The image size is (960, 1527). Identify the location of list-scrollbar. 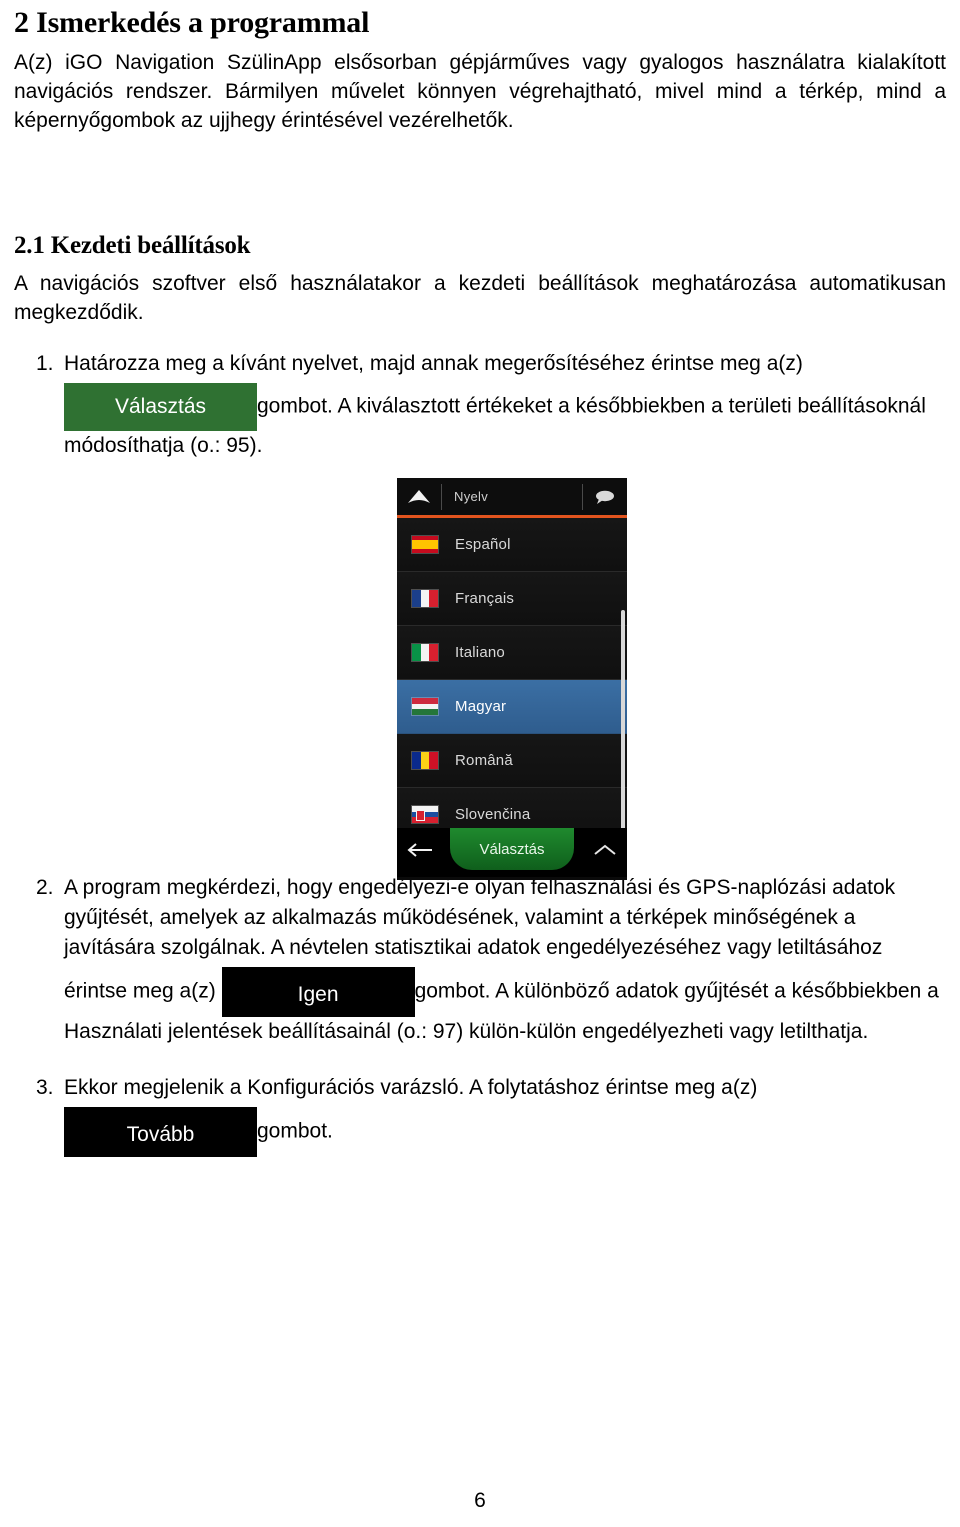
(623, 732).